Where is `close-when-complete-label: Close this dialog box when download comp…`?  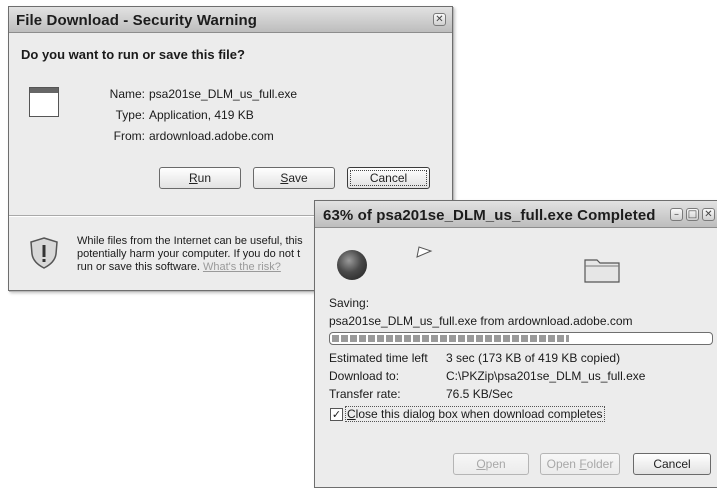
close-when-complete-label: Close this dialog box when download comp… is located at coordinates (475, 414).